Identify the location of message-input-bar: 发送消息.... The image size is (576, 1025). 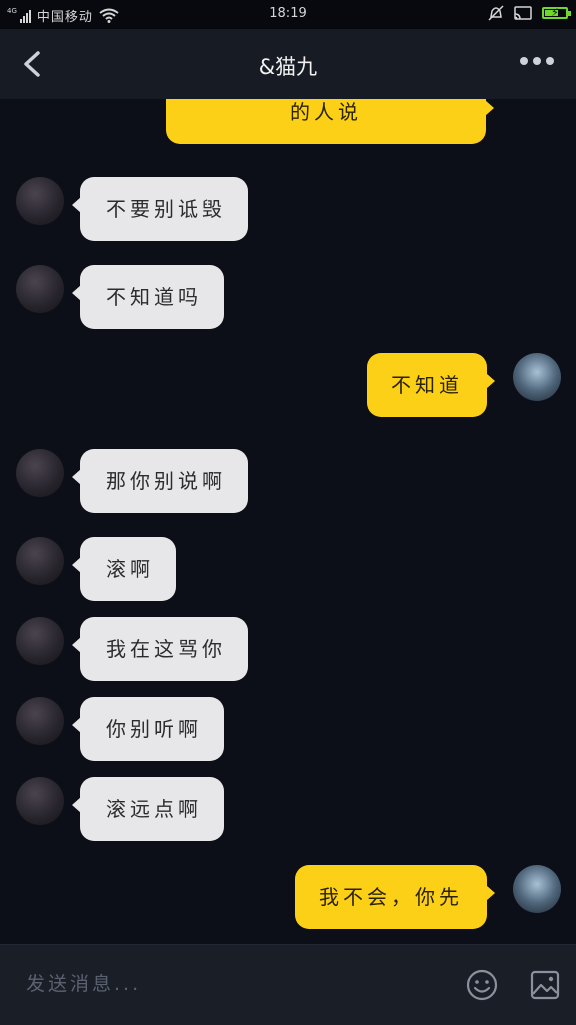
(288, 984).